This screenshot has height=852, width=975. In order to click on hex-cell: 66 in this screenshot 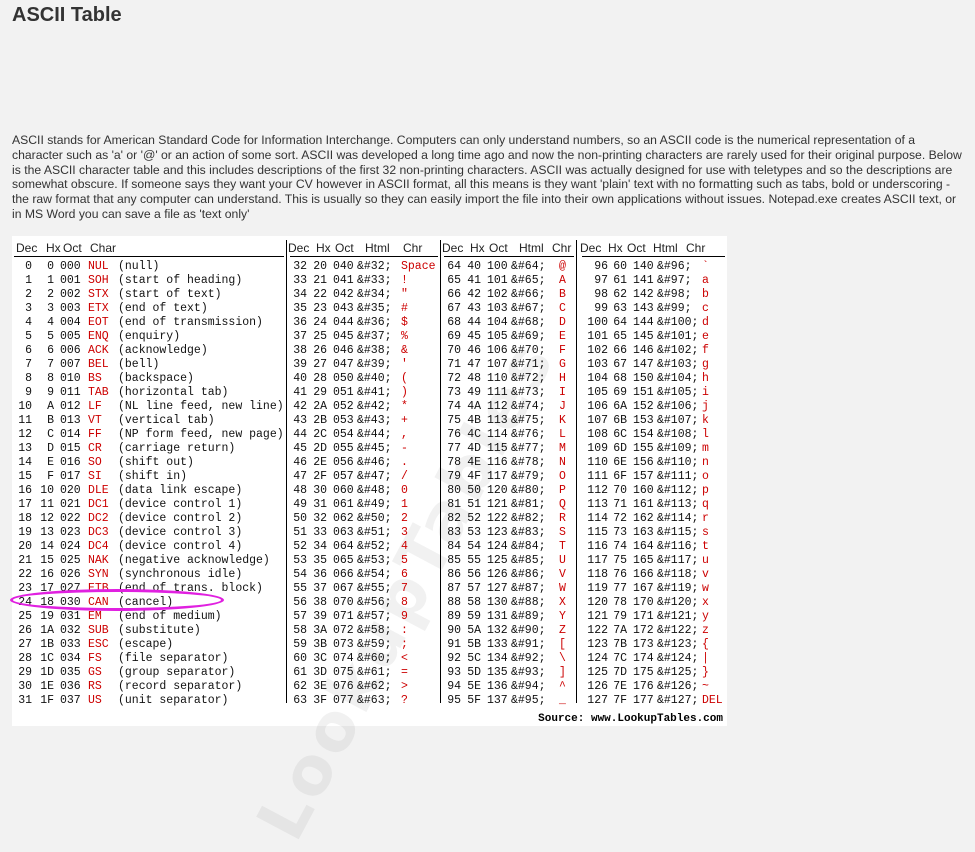, I will do `click(620, 350)`.